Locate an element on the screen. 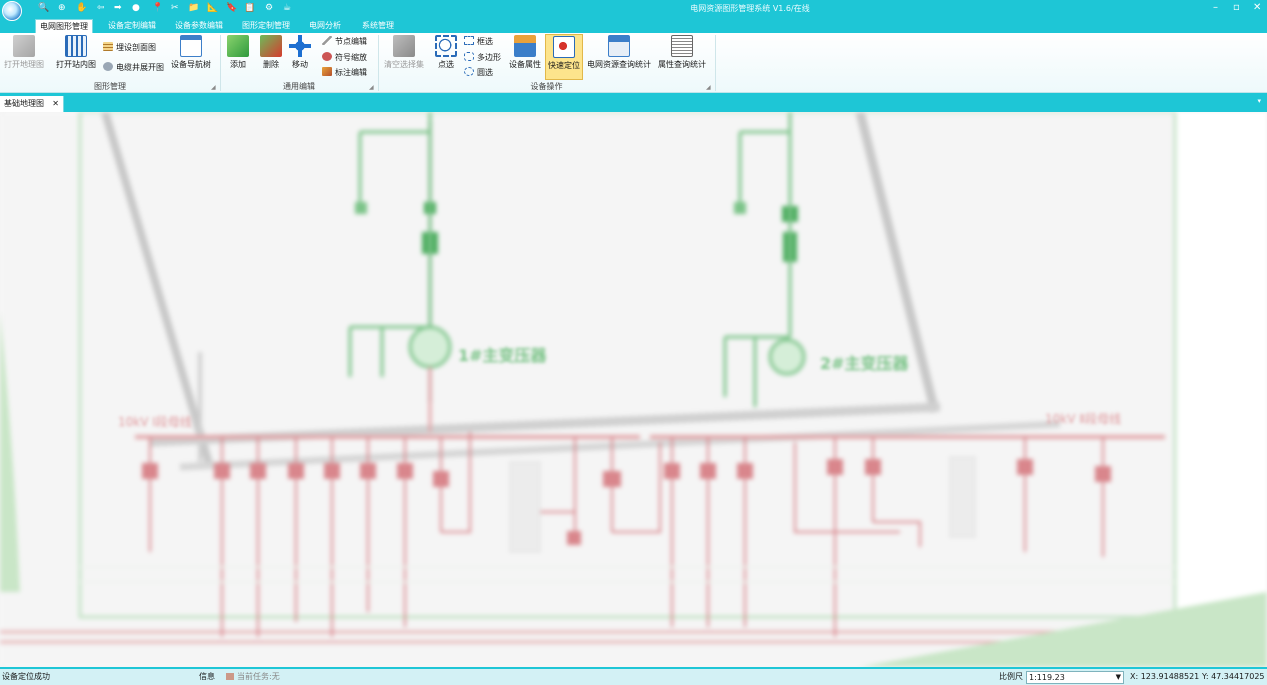 The height and width of the screenshot is (685, 1267). station-icon is located at coordinates (76, 46).